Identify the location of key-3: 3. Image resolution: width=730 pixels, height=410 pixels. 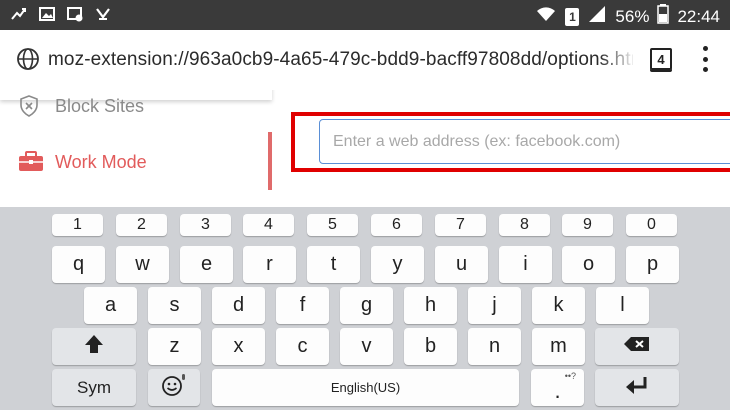
(205, 225).